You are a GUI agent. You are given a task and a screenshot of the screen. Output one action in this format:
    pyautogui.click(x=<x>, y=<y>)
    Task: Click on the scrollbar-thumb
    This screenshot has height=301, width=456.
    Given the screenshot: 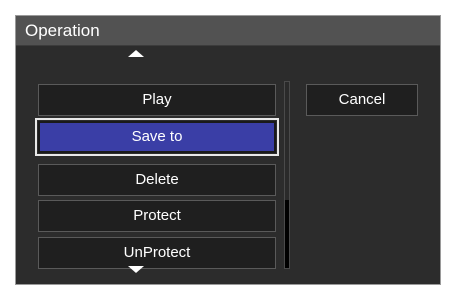 What is the action you would take?
    pyautogui.click(x=287, y=141)
    